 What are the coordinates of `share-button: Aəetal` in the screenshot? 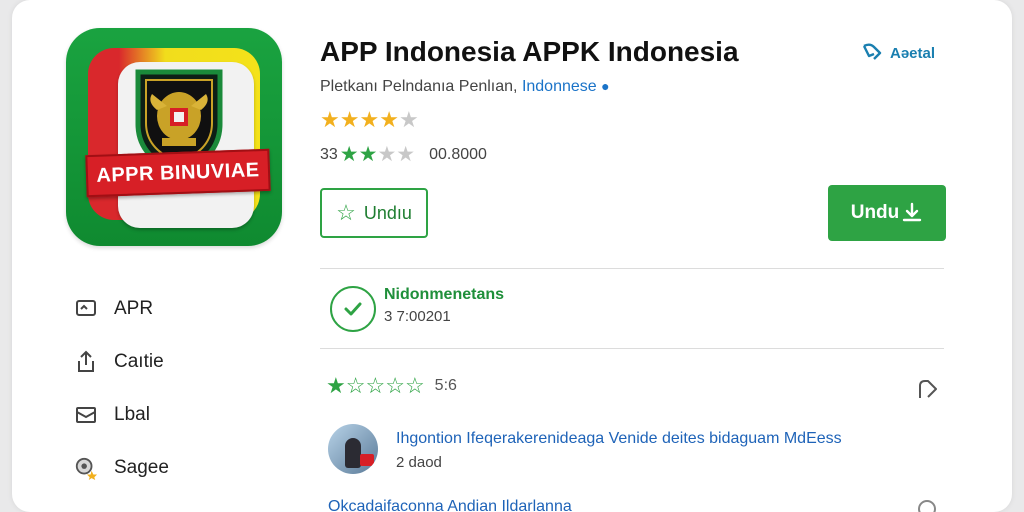 It's located at (897, 53).